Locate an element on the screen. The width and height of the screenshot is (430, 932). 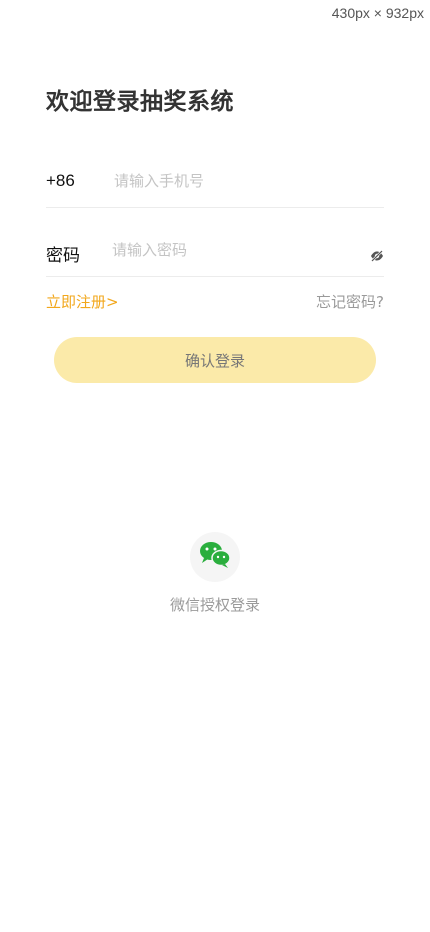
password-row: 密码 is located at coordinates (215, 242).